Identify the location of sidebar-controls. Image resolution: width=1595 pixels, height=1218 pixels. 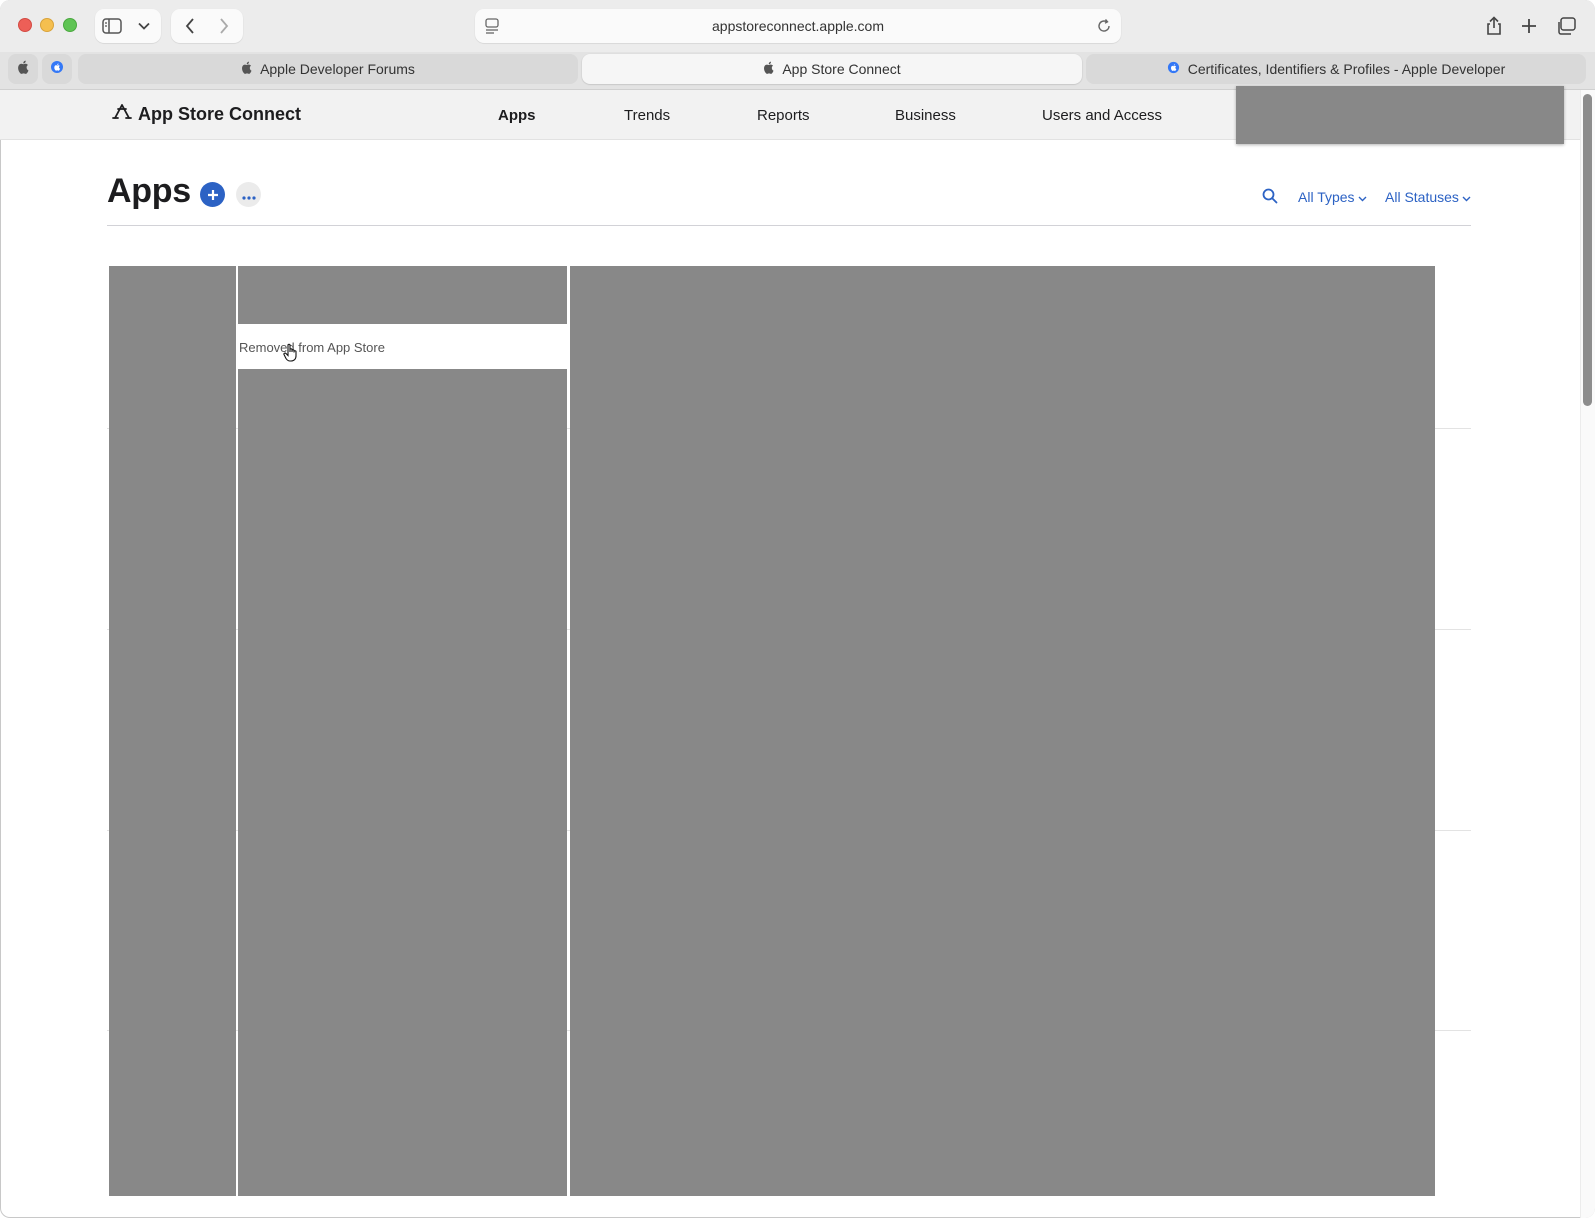
(128, 26).